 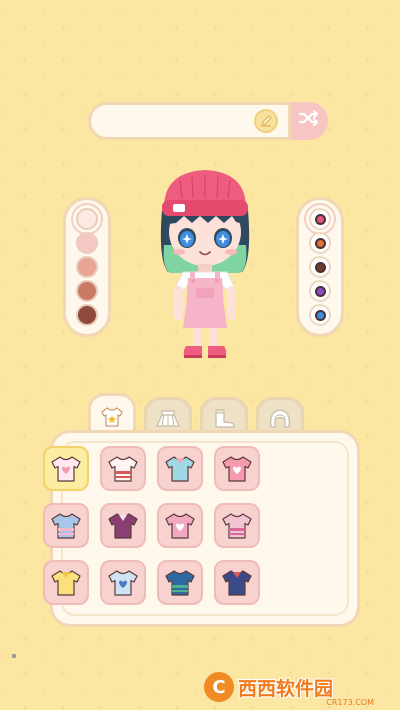 What do you see at coordinates (151, 525) in the screenshot?
I see `clothing-grid` at bounding box center [151, 525].